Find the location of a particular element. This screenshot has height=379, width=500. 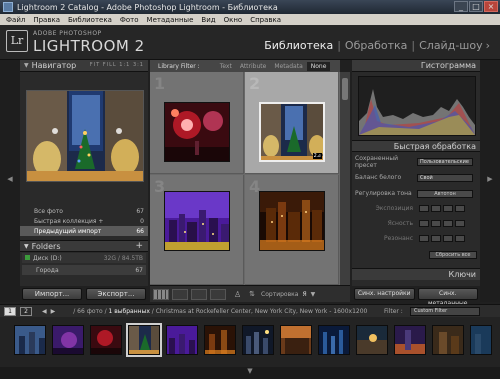

scrollbar-thumb is located at coordinates (345, 89).